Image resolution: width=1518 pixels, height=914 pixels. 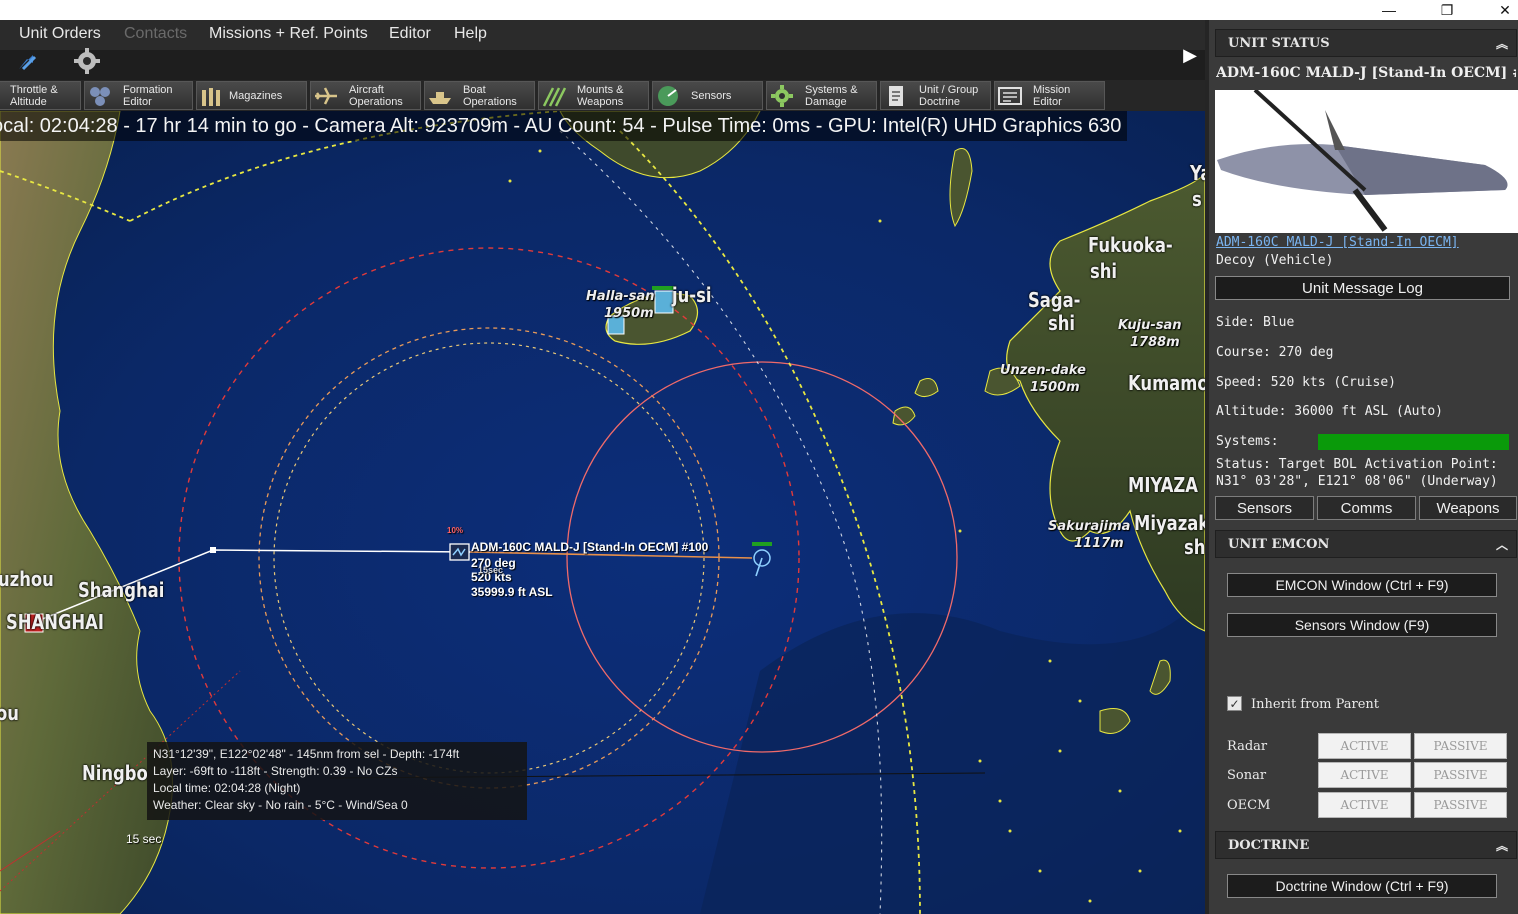 What do you see at coordinates (1362, 288) in the screenshot?
I see `unit-message-log-button: Unit Message Log` at bounding box center [1362, 288].